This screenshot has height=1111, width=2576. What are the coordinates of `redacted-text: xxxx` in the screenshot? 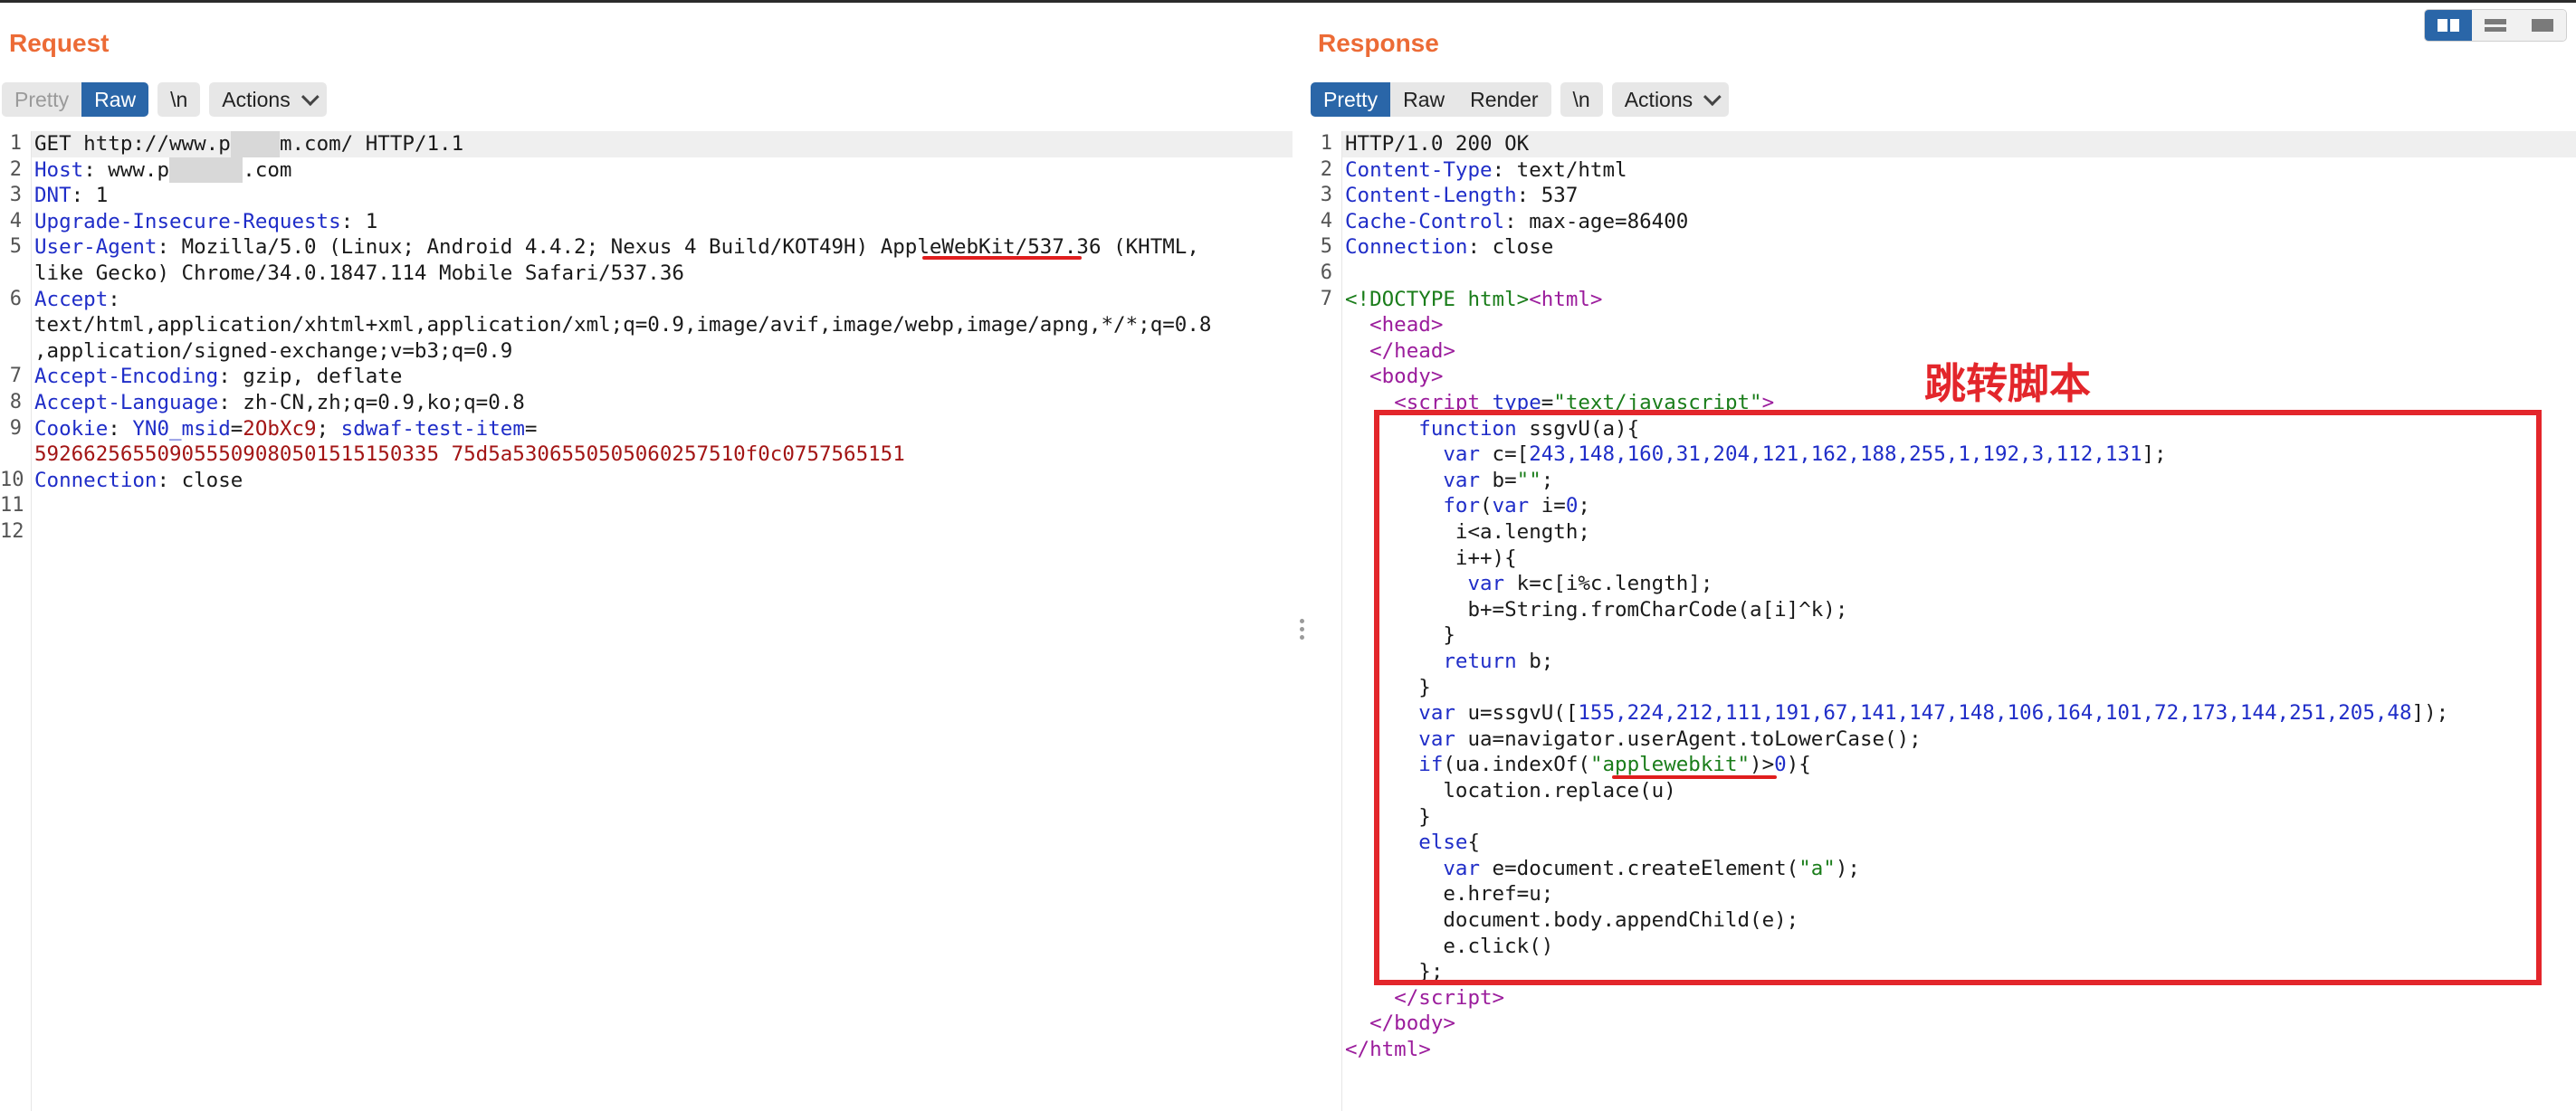 It's located at (255, 144).